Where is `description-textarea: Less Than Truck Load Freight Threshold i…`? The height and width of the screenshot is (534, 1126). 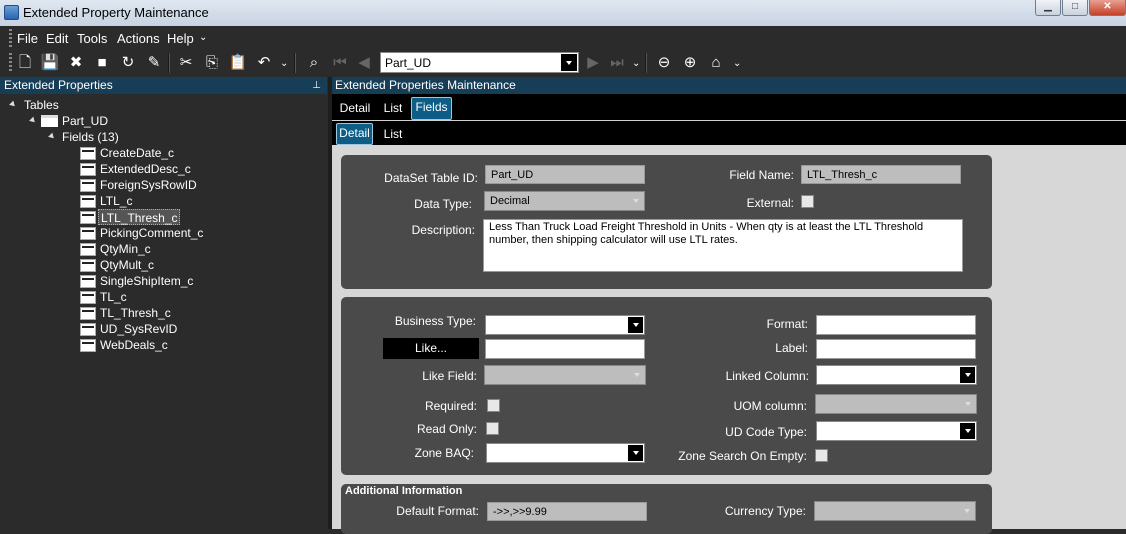
description-textarea: Less Than Truck Load Freight Threshold i… is located at coordinates (723, 245).